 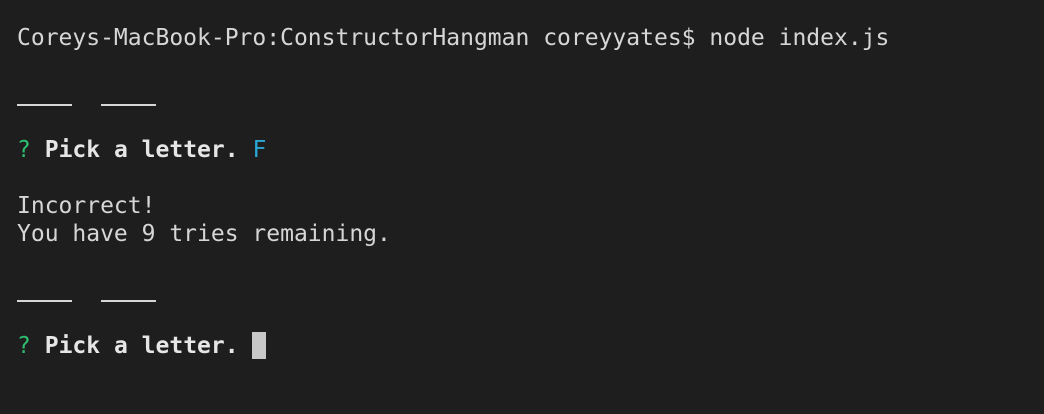 I want to click on shell-command: node index.js, so click(x=799, y=38).